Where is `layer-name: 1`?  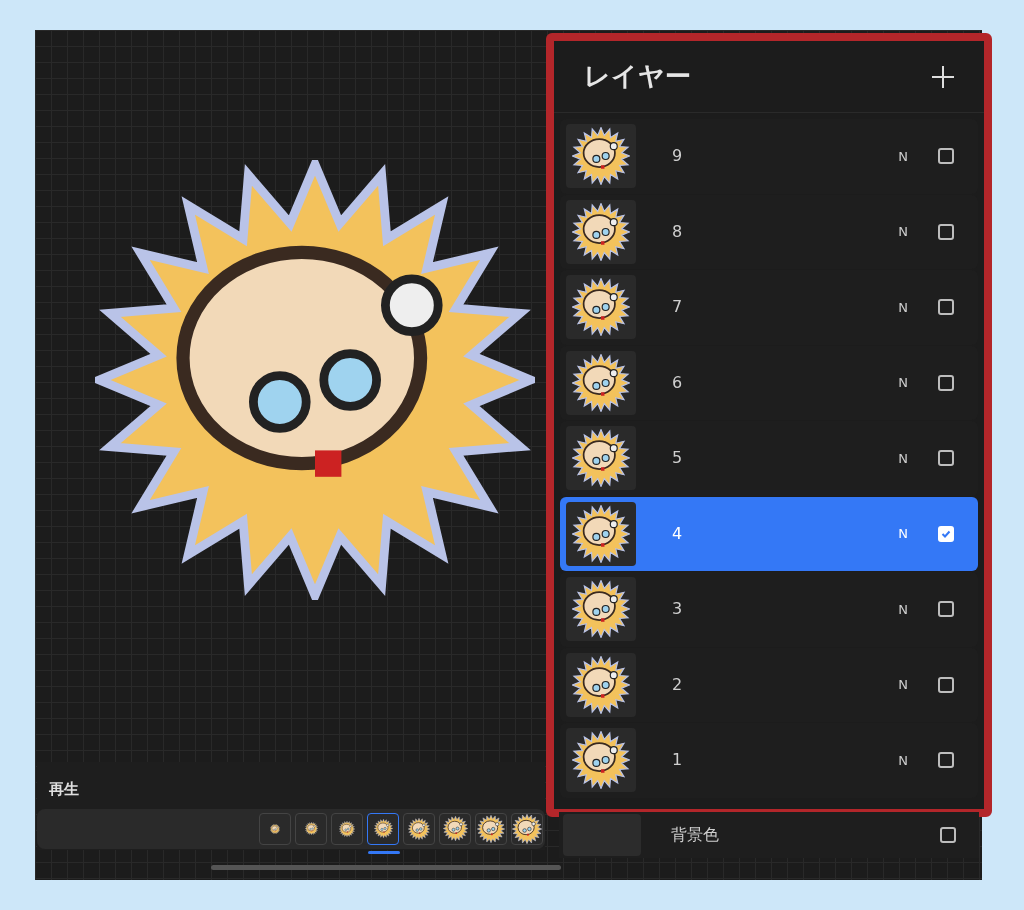 layer-name: 1 is located at coordinates (678, 760).